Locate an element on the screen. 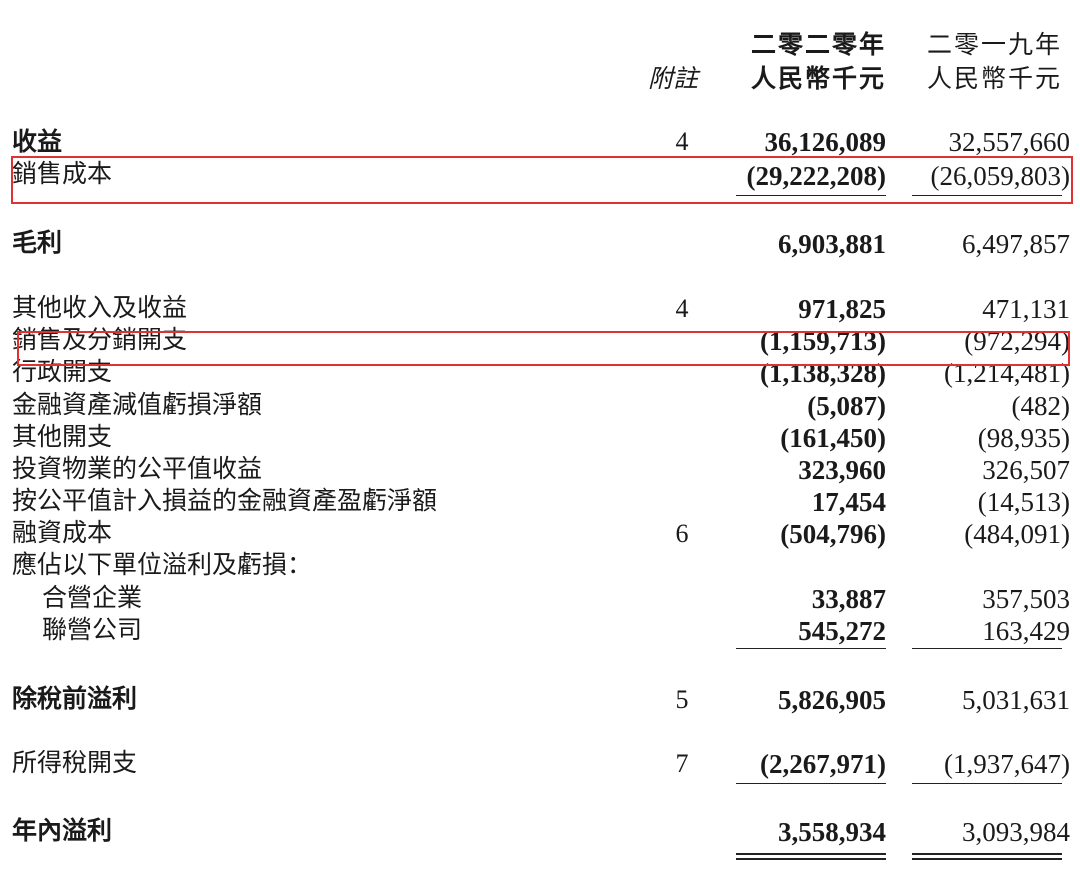 The height and width of the screenshot is (882, 1080). row-2020-joint-ventures: 33,887 is located at coordinates (848, 599).